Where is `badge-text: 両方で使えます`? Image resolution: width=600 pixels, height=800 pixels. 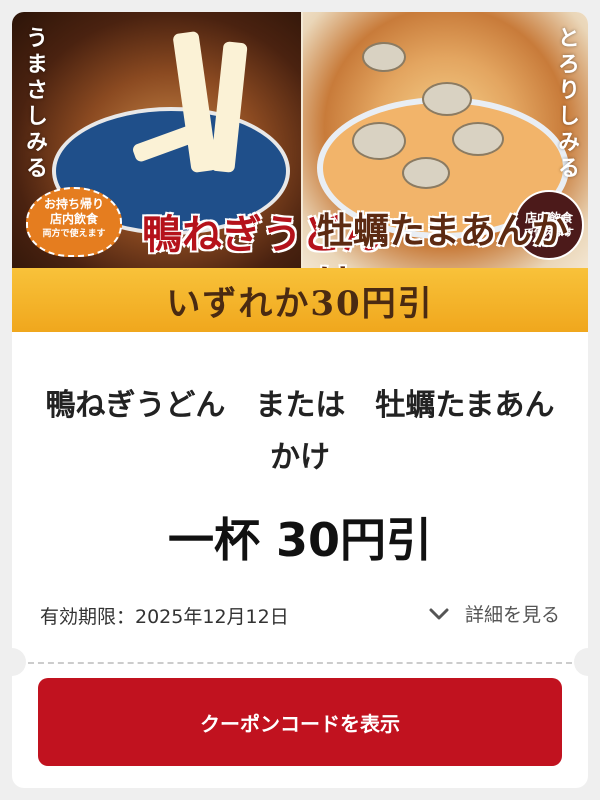
badge-text: 両方で使えます is located at coordinates (74, 234).